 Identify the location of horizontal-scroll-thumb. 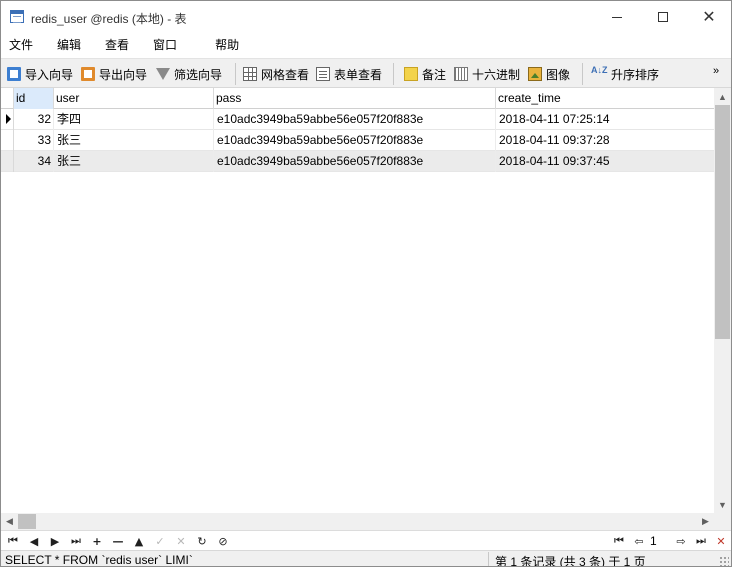
(27, 521).